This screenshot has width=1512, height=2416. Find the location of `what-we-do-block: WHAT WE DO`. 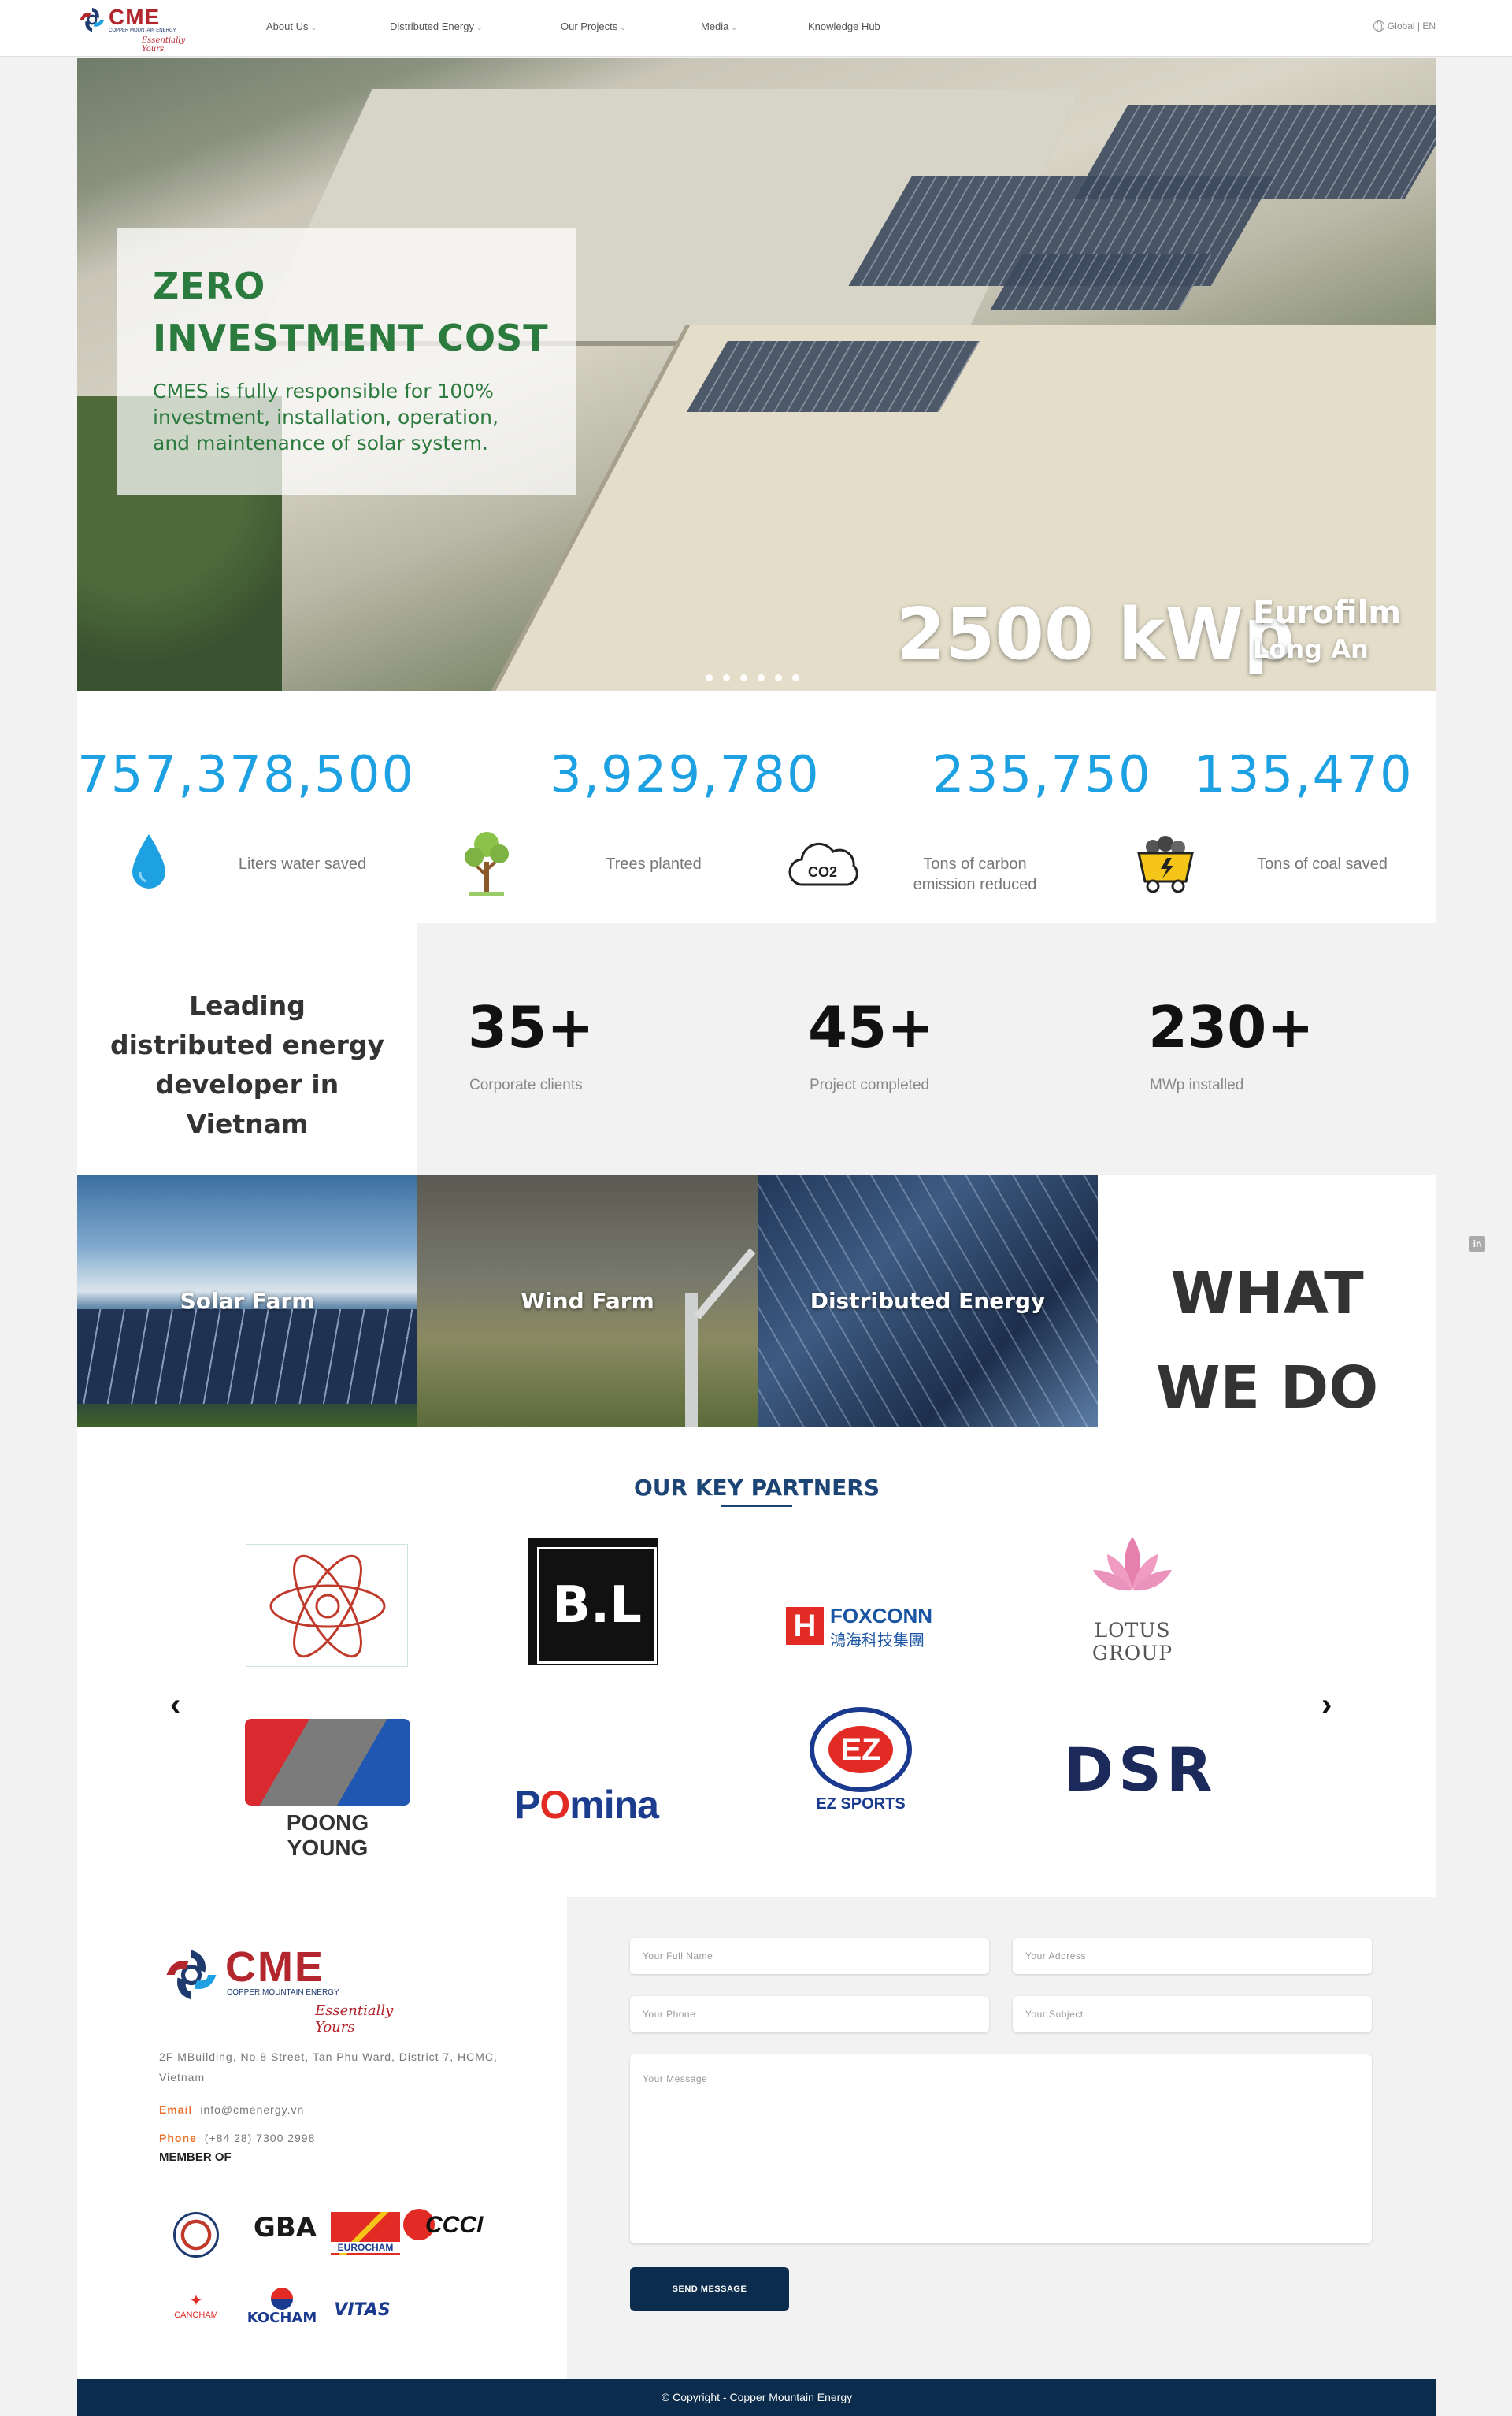

what-we-do-block: WHAT WE DO is located at coordinates (1267, 1301).